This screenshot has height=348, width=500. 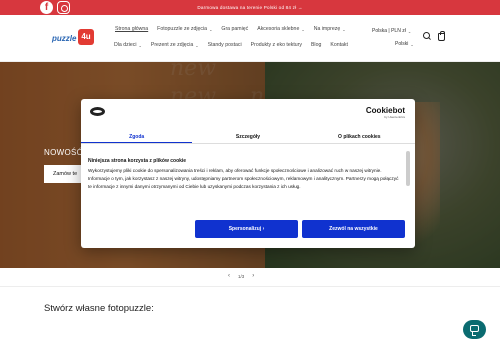 What do you see at coordinates (246, 229) in the screenshot?
I see `personalize-button: Spersonalizuj ›` at bounding box center [246, 229].